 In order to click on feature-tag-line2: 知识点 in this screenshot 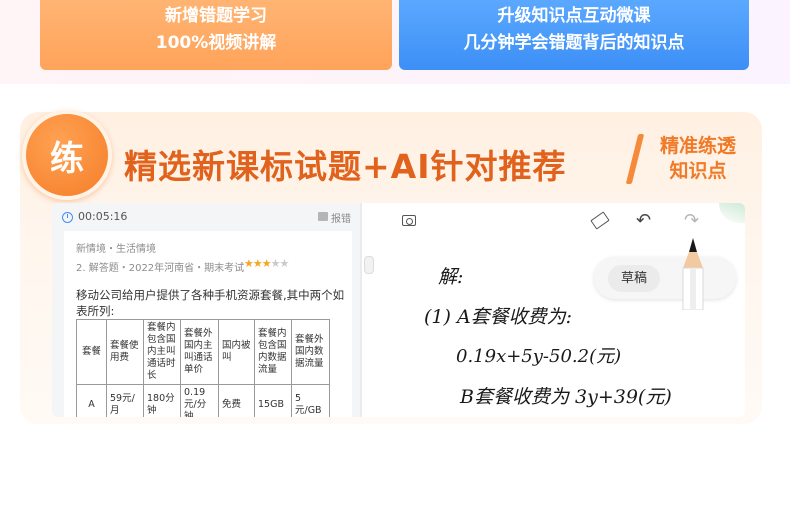, I will do `click(698, 171)`.